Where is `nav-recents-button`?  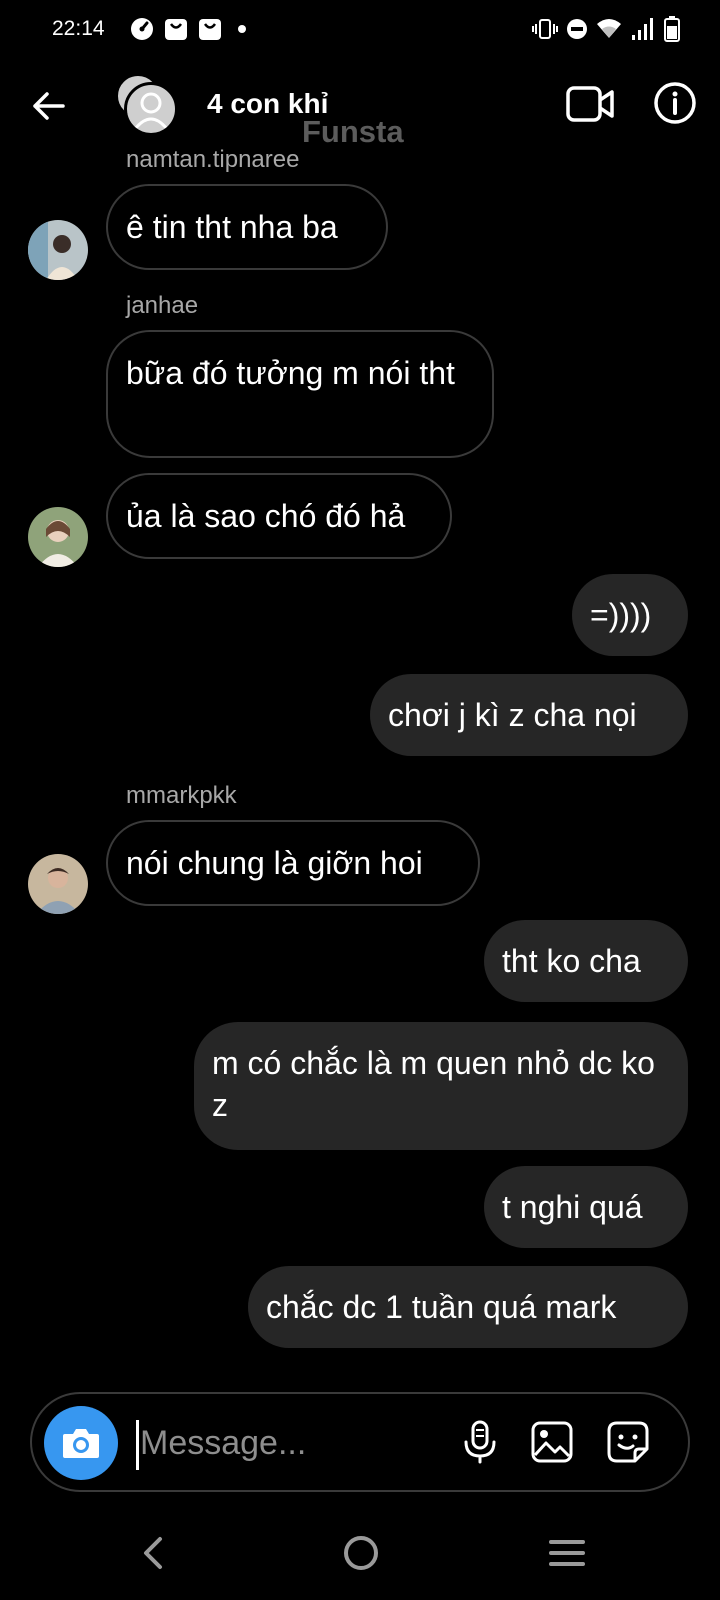 nav-recents-button is located at coordinates (567, 1553).